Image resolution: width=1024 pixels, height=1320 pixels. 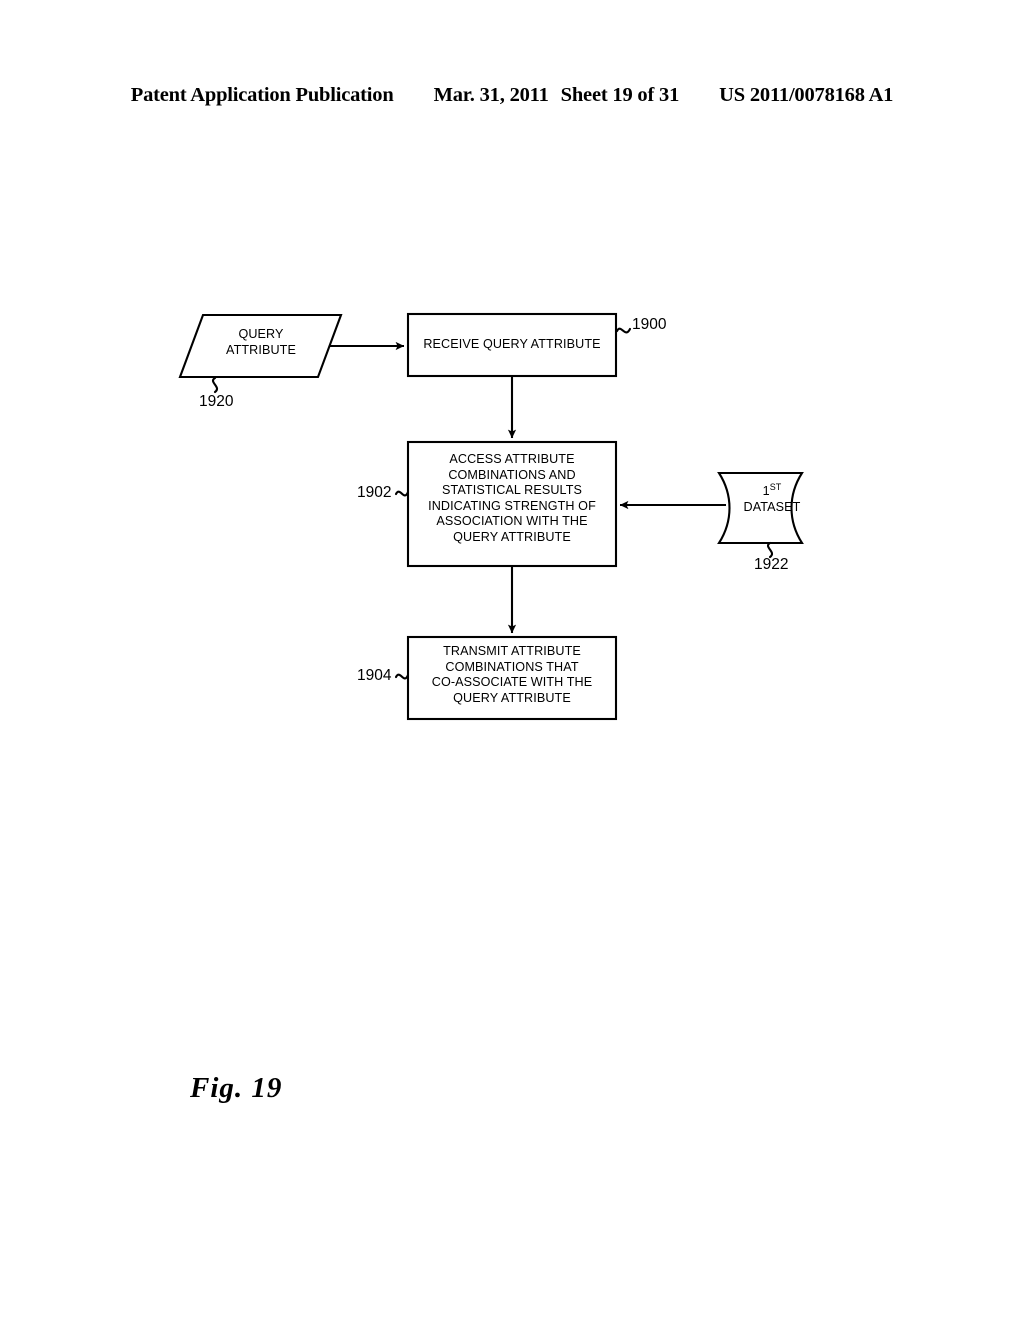 What do you see at coordinates (770, 550) in the screenshot?
I see `leader-1922` at bounding box center [770, 550].